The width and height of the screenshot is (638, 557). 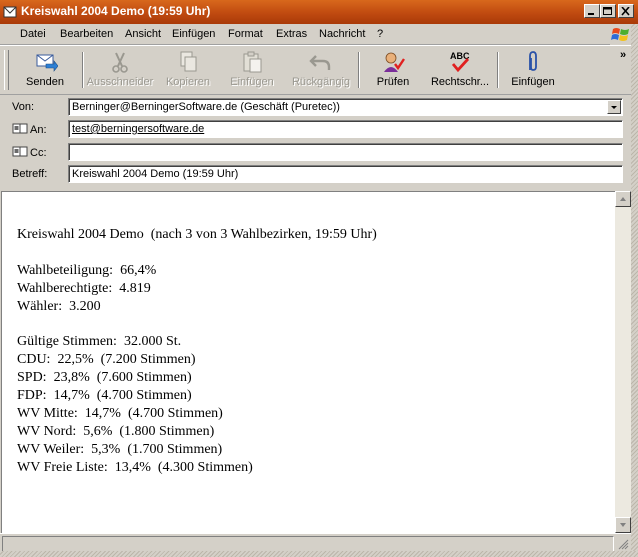 I want to click on close-icon, so click(x=625, y=11).